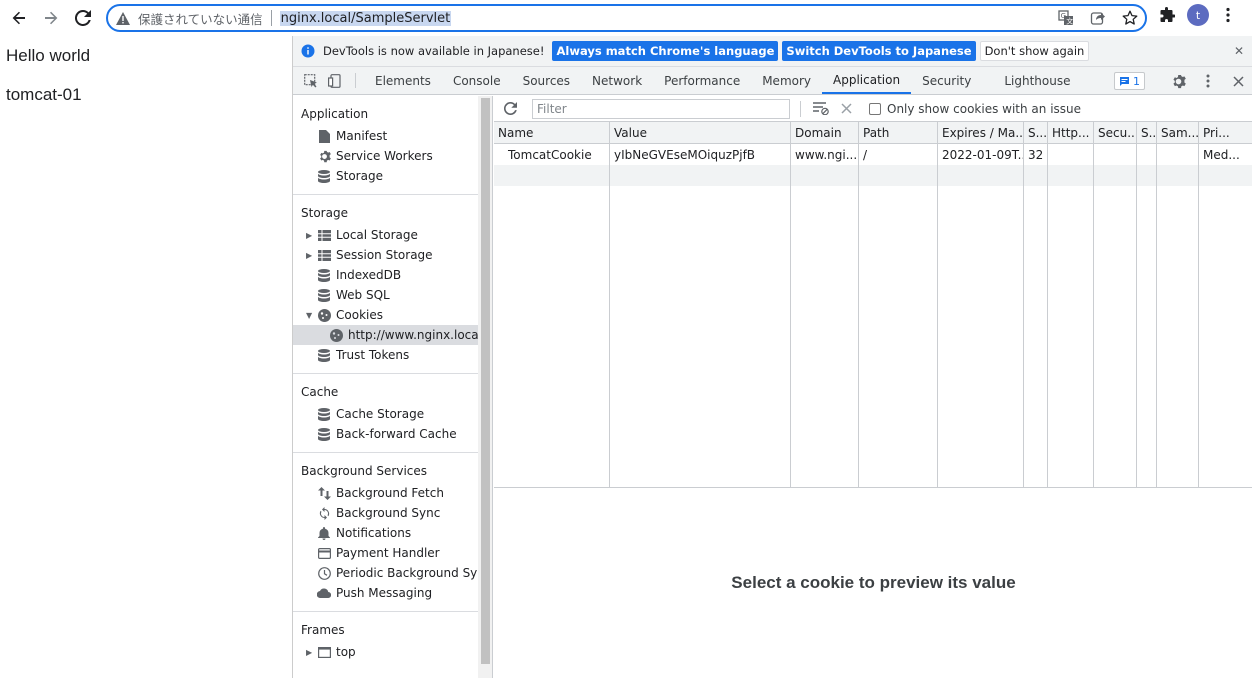 This screenshot has width=1252, height=678. What do you see at coordinates (392, 593) in the screenshot?
I see `sidebar-item-push-messaging: Push Messaging` at bounding box center [392, 593].